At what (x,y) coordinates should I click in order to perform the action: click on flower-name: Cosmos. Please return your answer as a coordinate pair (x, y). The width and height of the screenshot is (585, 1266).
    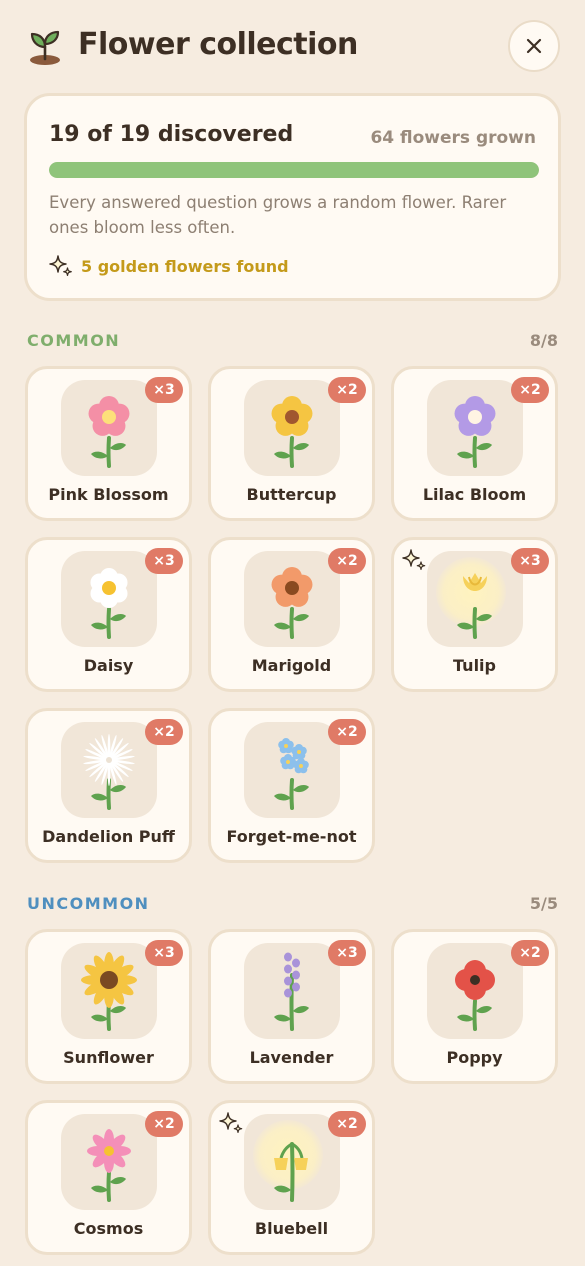
    Looking at the image, I should click on (108, 1228).